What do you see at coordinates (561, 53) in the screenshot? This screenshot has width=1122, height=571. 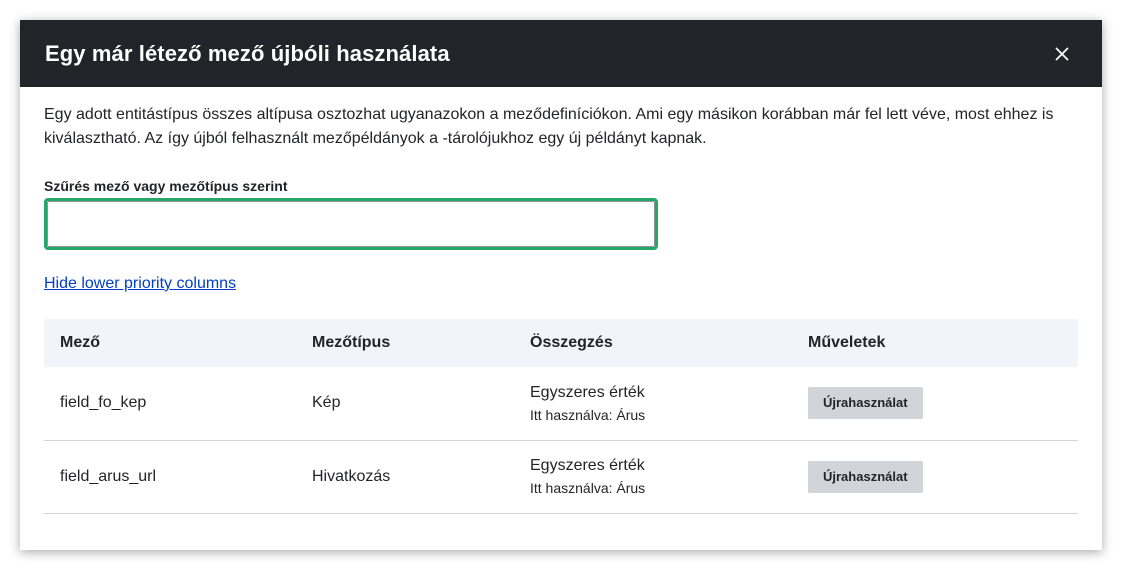 I see `dialog-titlebar: Egy már létező mező újbóli használata` at bounding box center [561, 53].